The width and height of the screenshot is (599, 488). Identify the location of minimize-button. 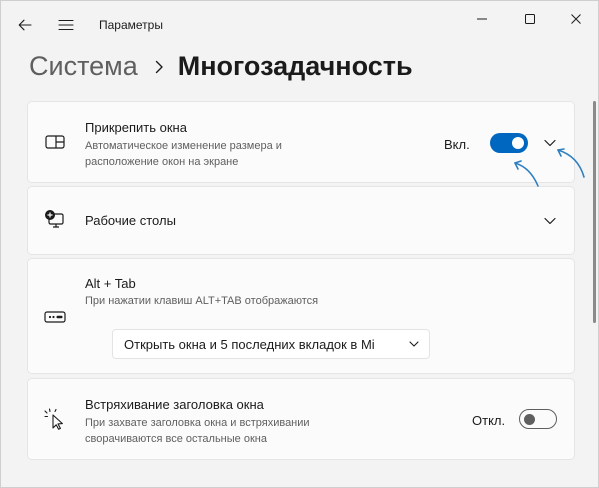
(482, 19).